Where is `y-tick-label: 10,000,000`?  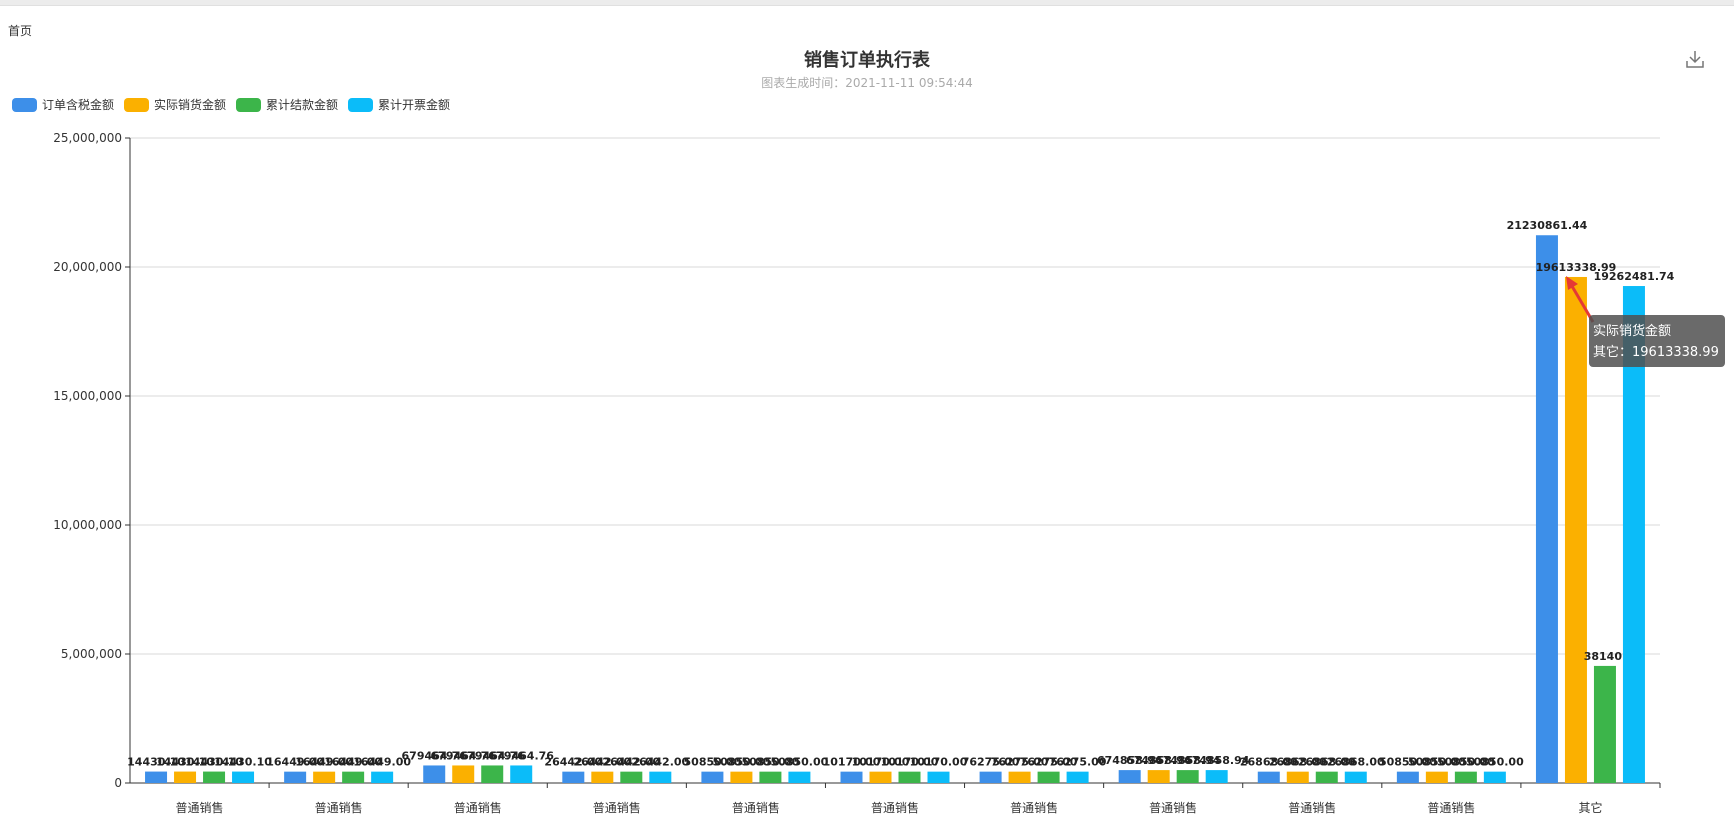 y-tick-label: 10,000,000 is located at coordinates (87, 525).